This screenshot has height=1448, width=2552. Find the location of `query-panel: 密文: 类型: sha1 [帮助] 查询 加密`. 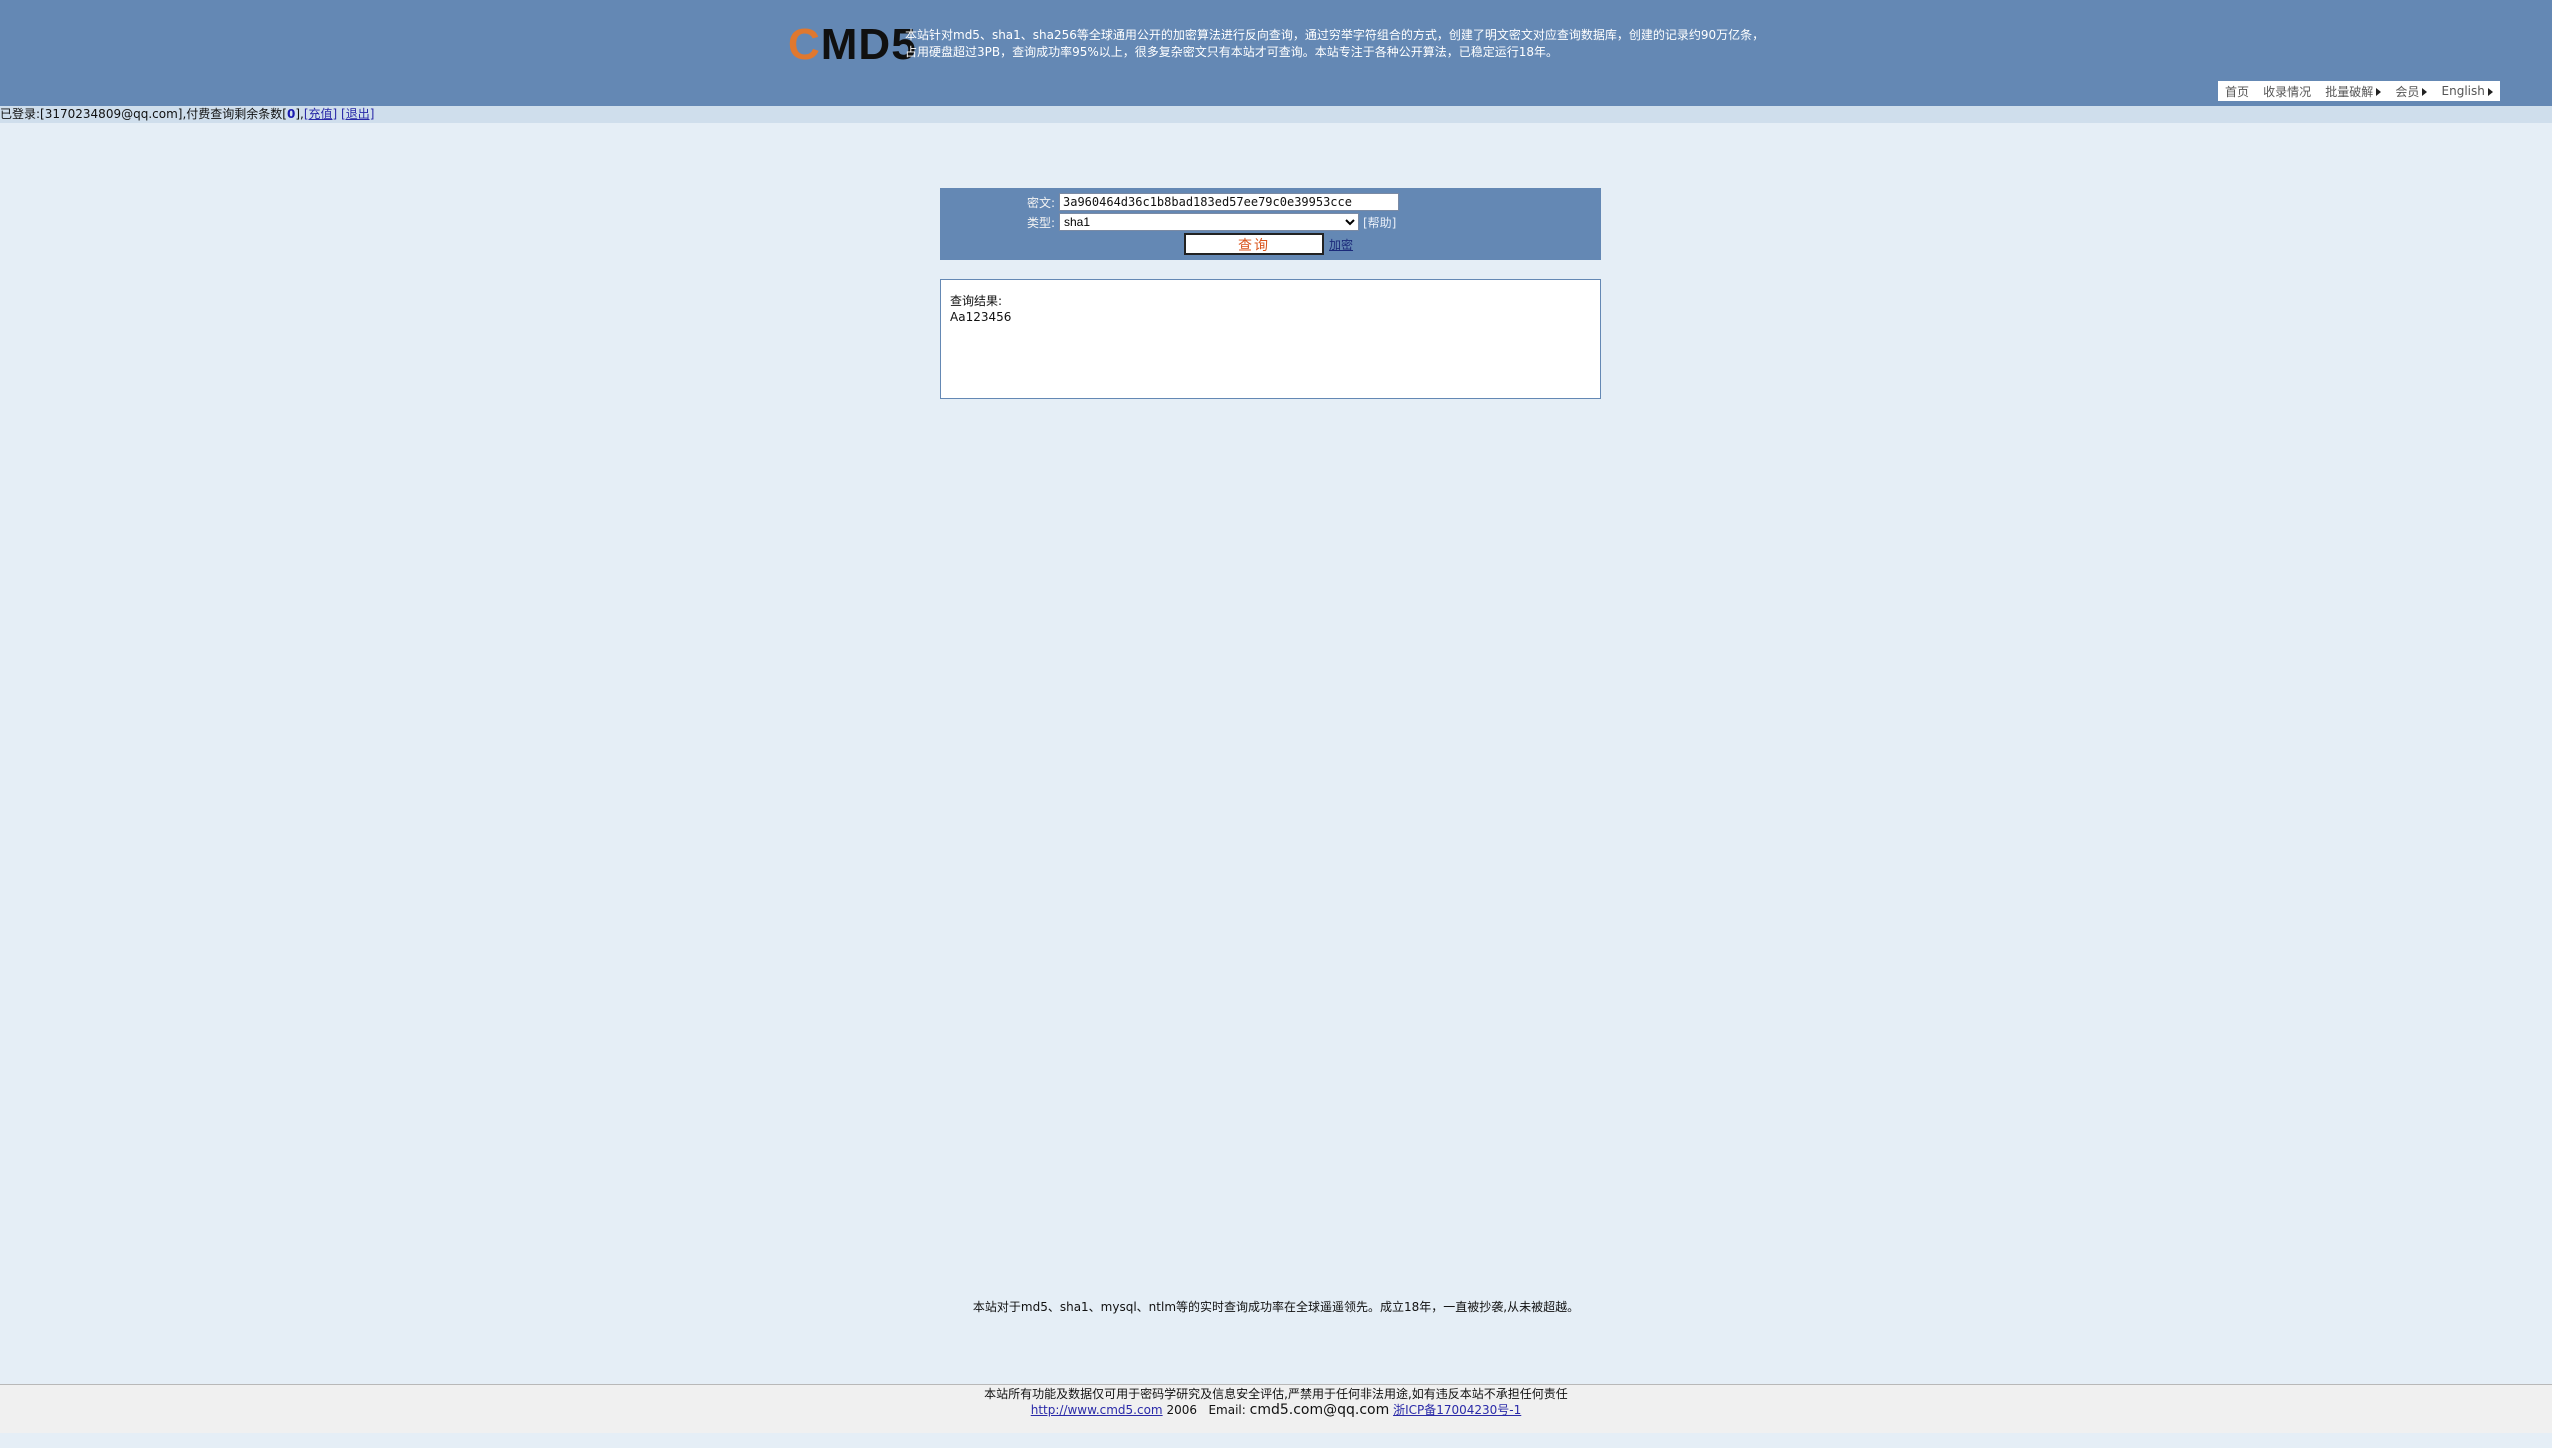

query-panel: 密文: 类型: sha1 [帮助] 查询 加密 is located at coordinates (1270, 224).